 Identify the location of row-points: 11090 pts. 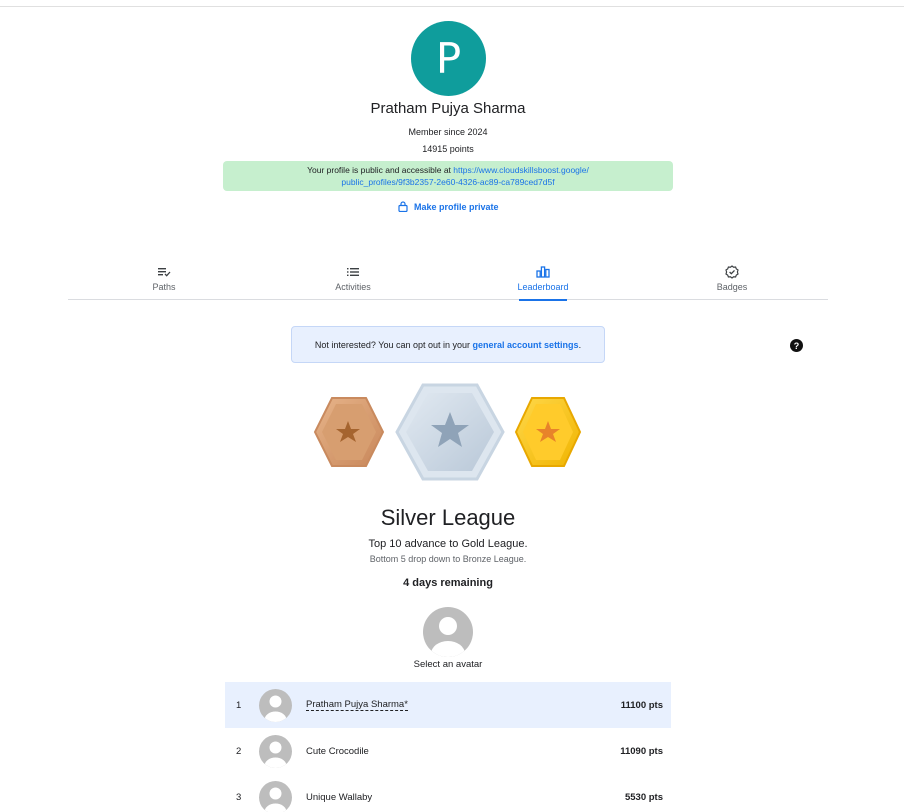
(641, 751).